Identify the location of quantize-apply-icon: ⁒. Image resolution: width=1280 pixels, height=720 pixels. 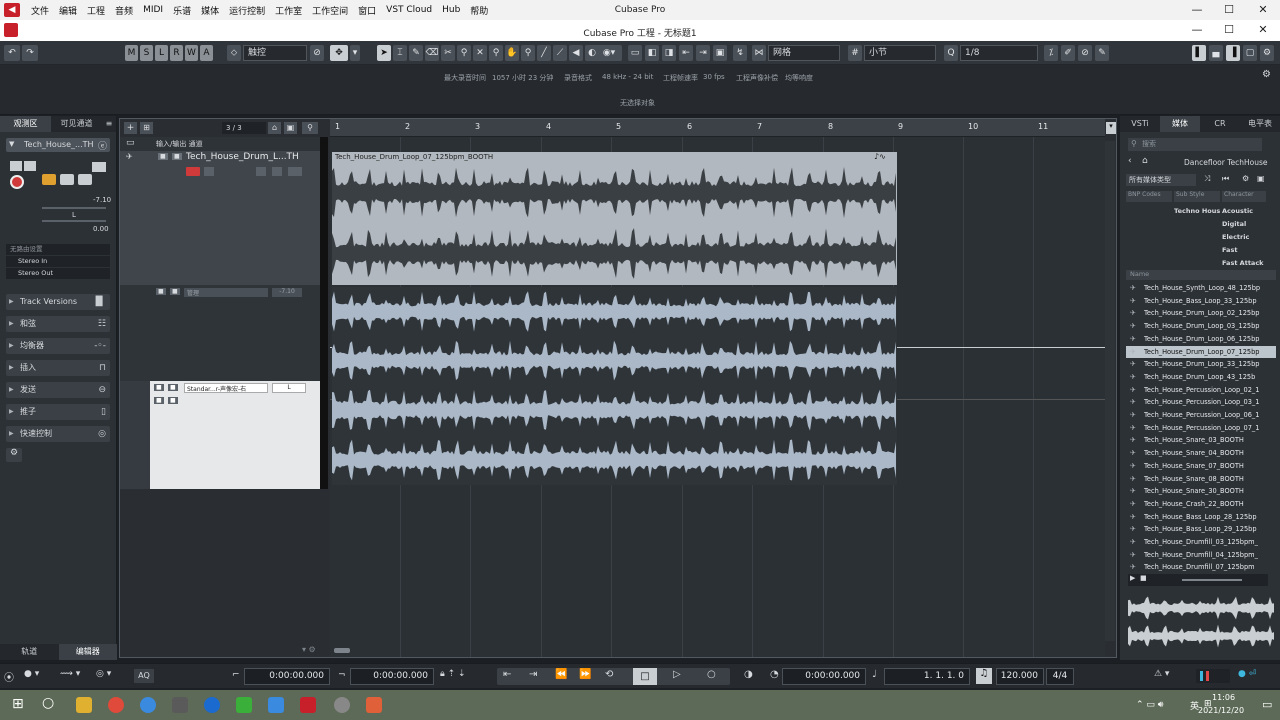
(1051, 53).